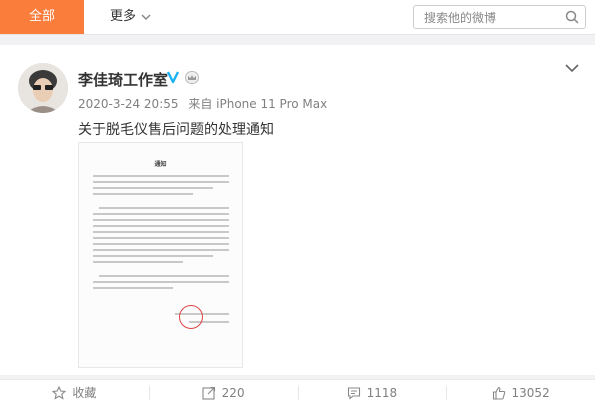 This screenshot has height=405, width=595. Describe the element at coordinates (353, 393) in the screenshot. I see `comment-icon` at that location.